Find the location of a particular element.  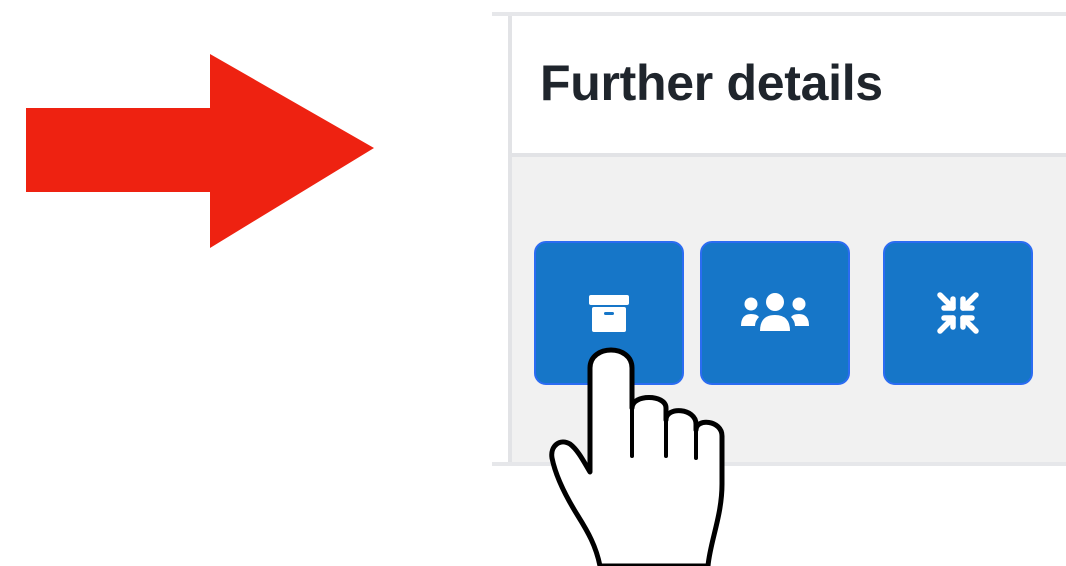

compress-arrows-icon is located at coordinates (958, 313).